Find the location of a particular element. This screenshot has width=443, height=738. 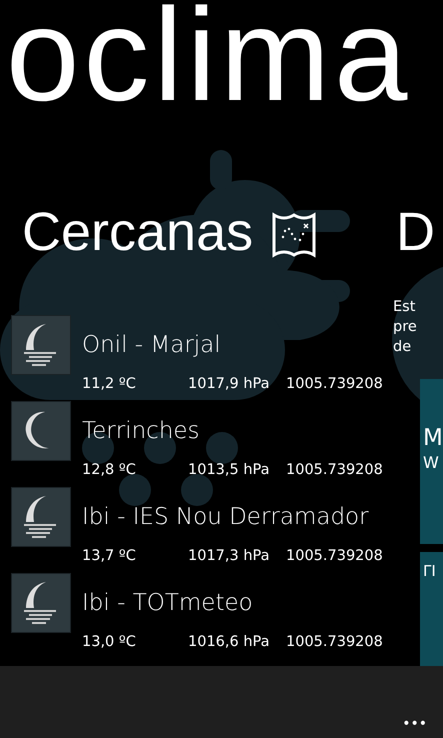

map-icon is located at coordinates (294, 235).